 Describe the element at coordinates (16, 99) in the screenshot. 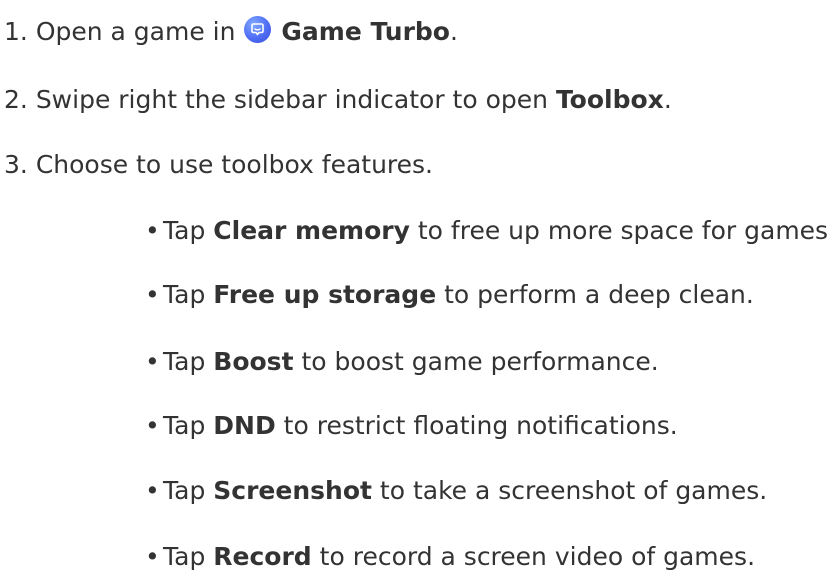

I see `step-number: 2.` at that location.